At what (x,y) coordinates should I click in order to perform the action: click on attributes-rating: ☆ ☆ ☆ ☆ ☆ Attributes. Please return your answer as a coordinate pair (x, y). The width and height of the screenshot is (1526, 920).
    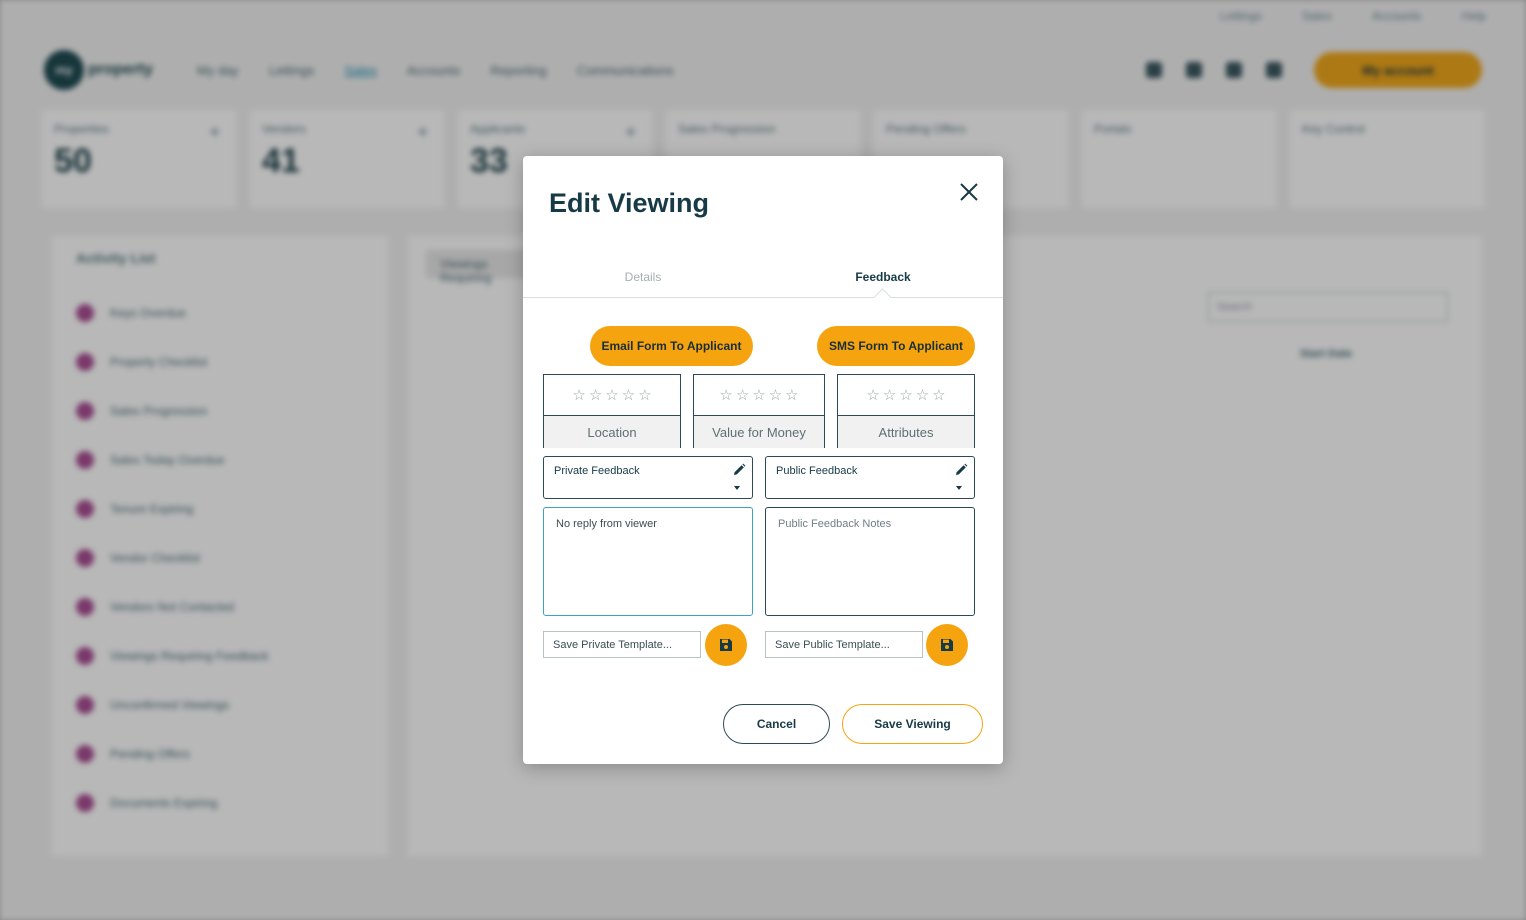
    Looking at the image, I should click on (906, 411).